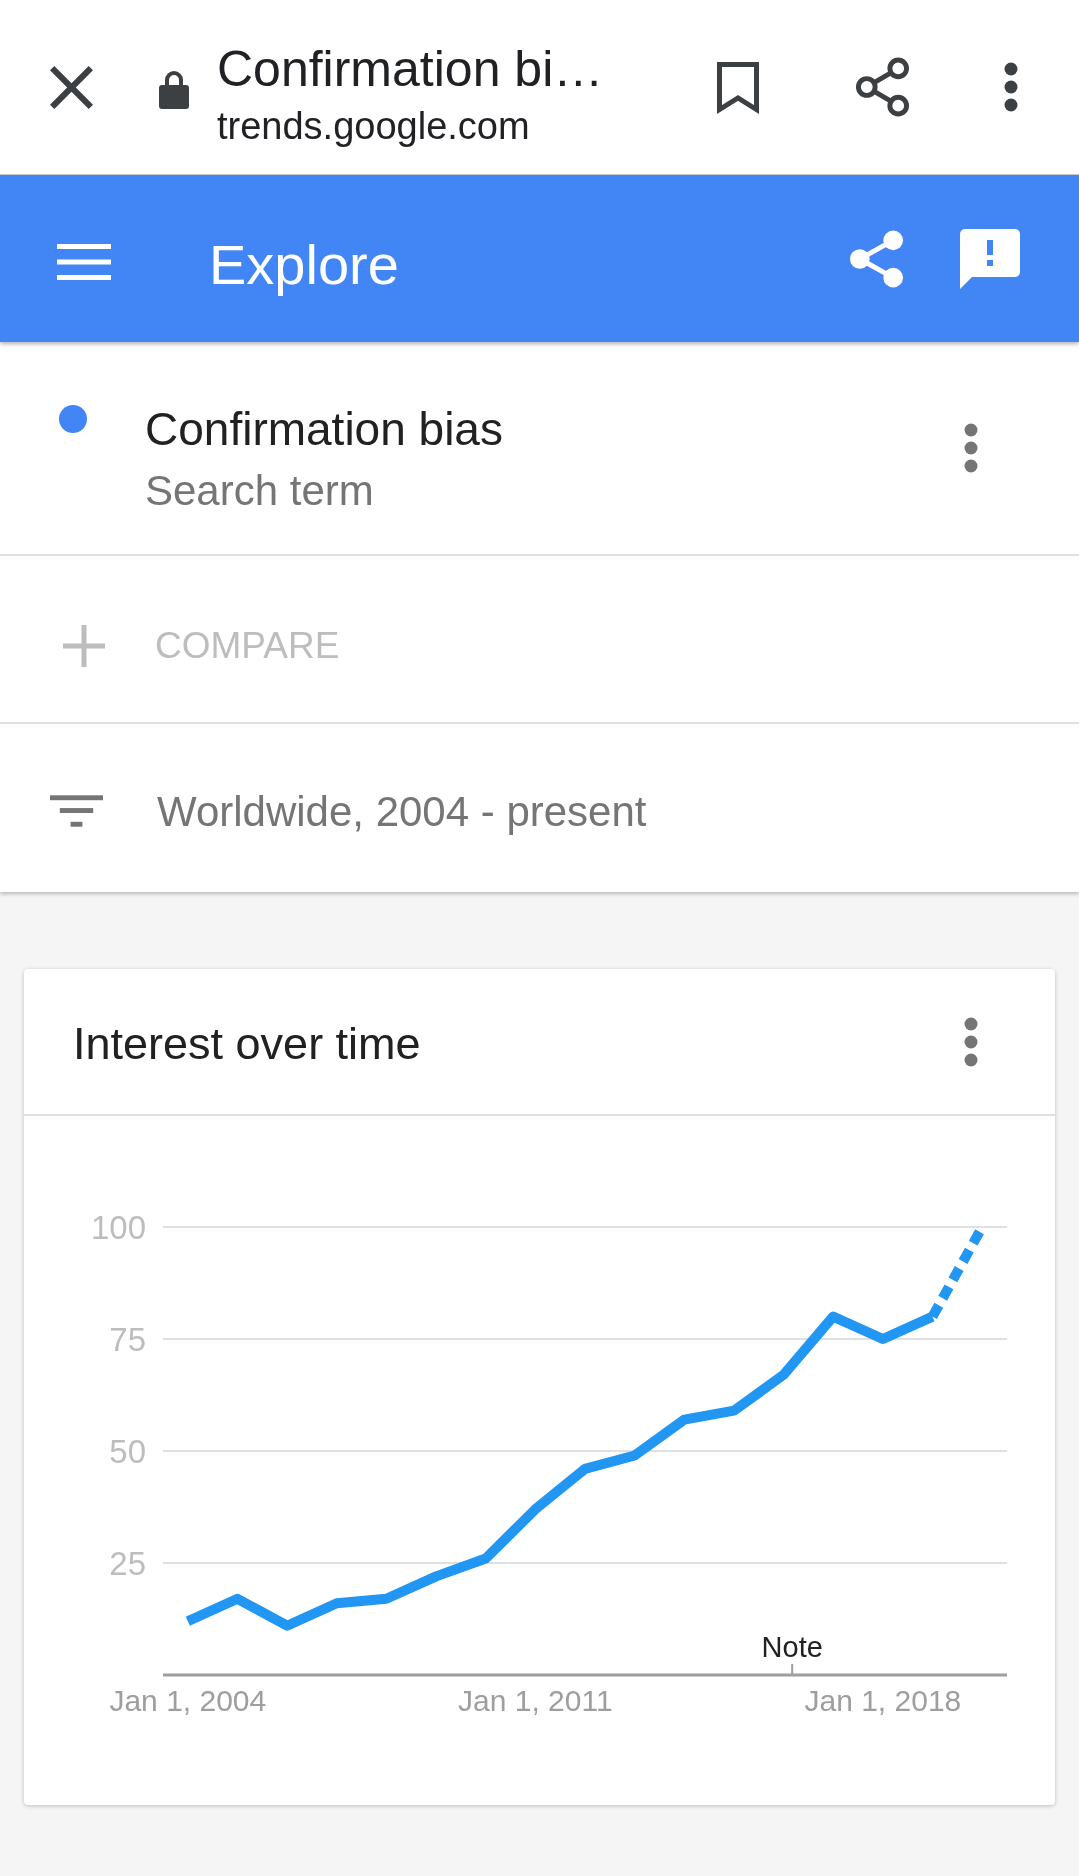 This screenshot has width=1079, height=1876. What do you see at coordinates (84, 261) in the screenshot?
I see `menu-icon` at bounding box center [84, 261].